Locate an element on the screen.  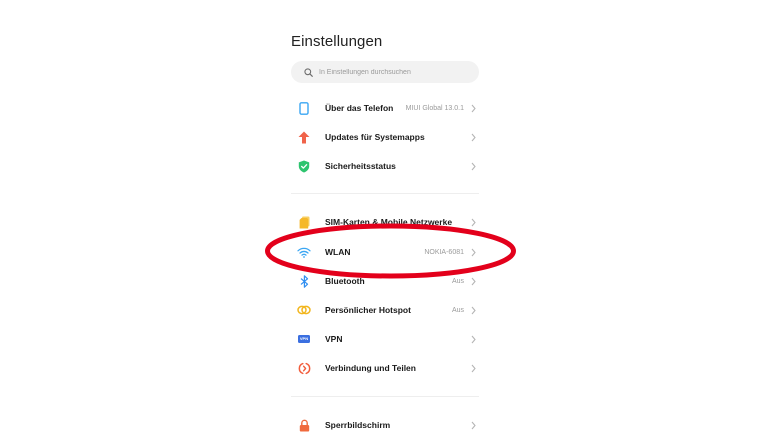
settings-item-label: WLAN is located at coordinates (338, 252).